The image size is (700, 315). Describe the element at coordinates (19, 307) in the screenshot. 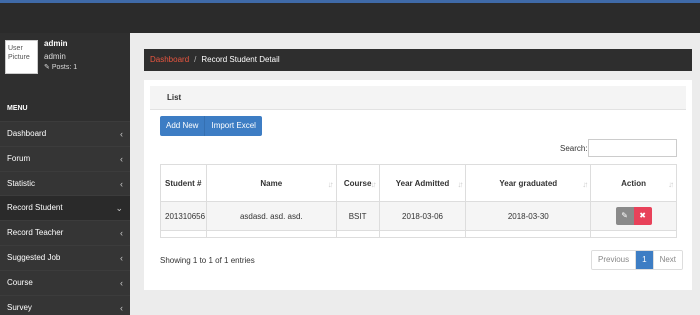

I see `sidebar-item-label: Survey` at that location.